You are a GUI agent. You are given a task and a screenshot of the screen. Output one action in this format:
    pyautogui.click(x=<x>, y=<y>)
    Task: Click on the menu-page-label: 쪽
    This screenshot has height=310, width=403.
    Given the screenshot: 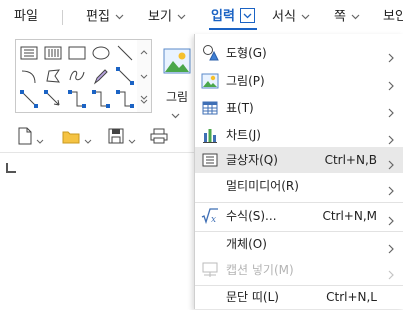 What is the action you would take?
    pyautogui.click(x=340, y=17)
    